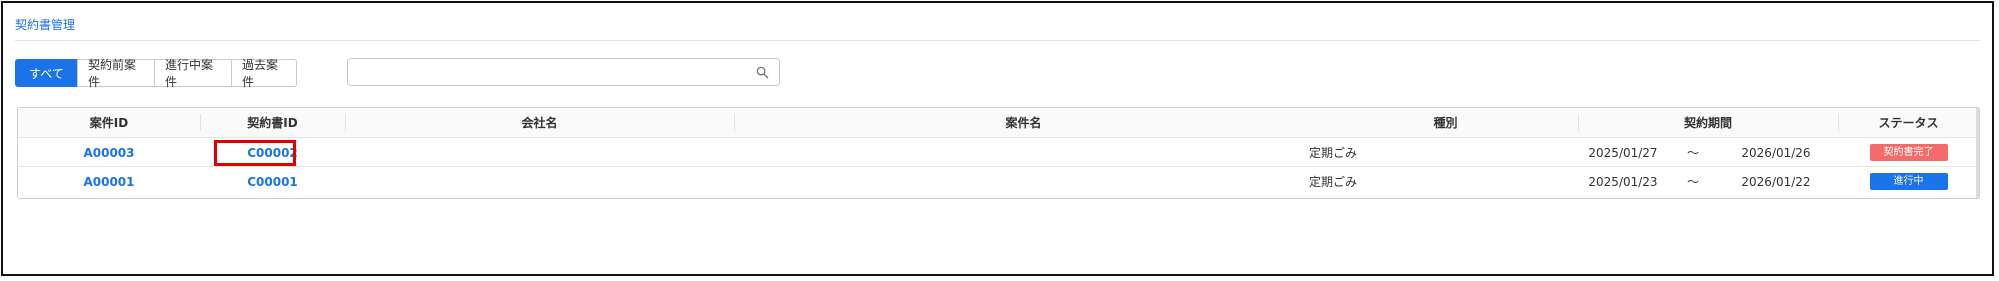 The height and width of the screenshot is (281, 1999). What do you see at coordinates (1776, 152) in the screenshot?
I see `period-end: 2026/01/26` at bounding box center [1776, 152].